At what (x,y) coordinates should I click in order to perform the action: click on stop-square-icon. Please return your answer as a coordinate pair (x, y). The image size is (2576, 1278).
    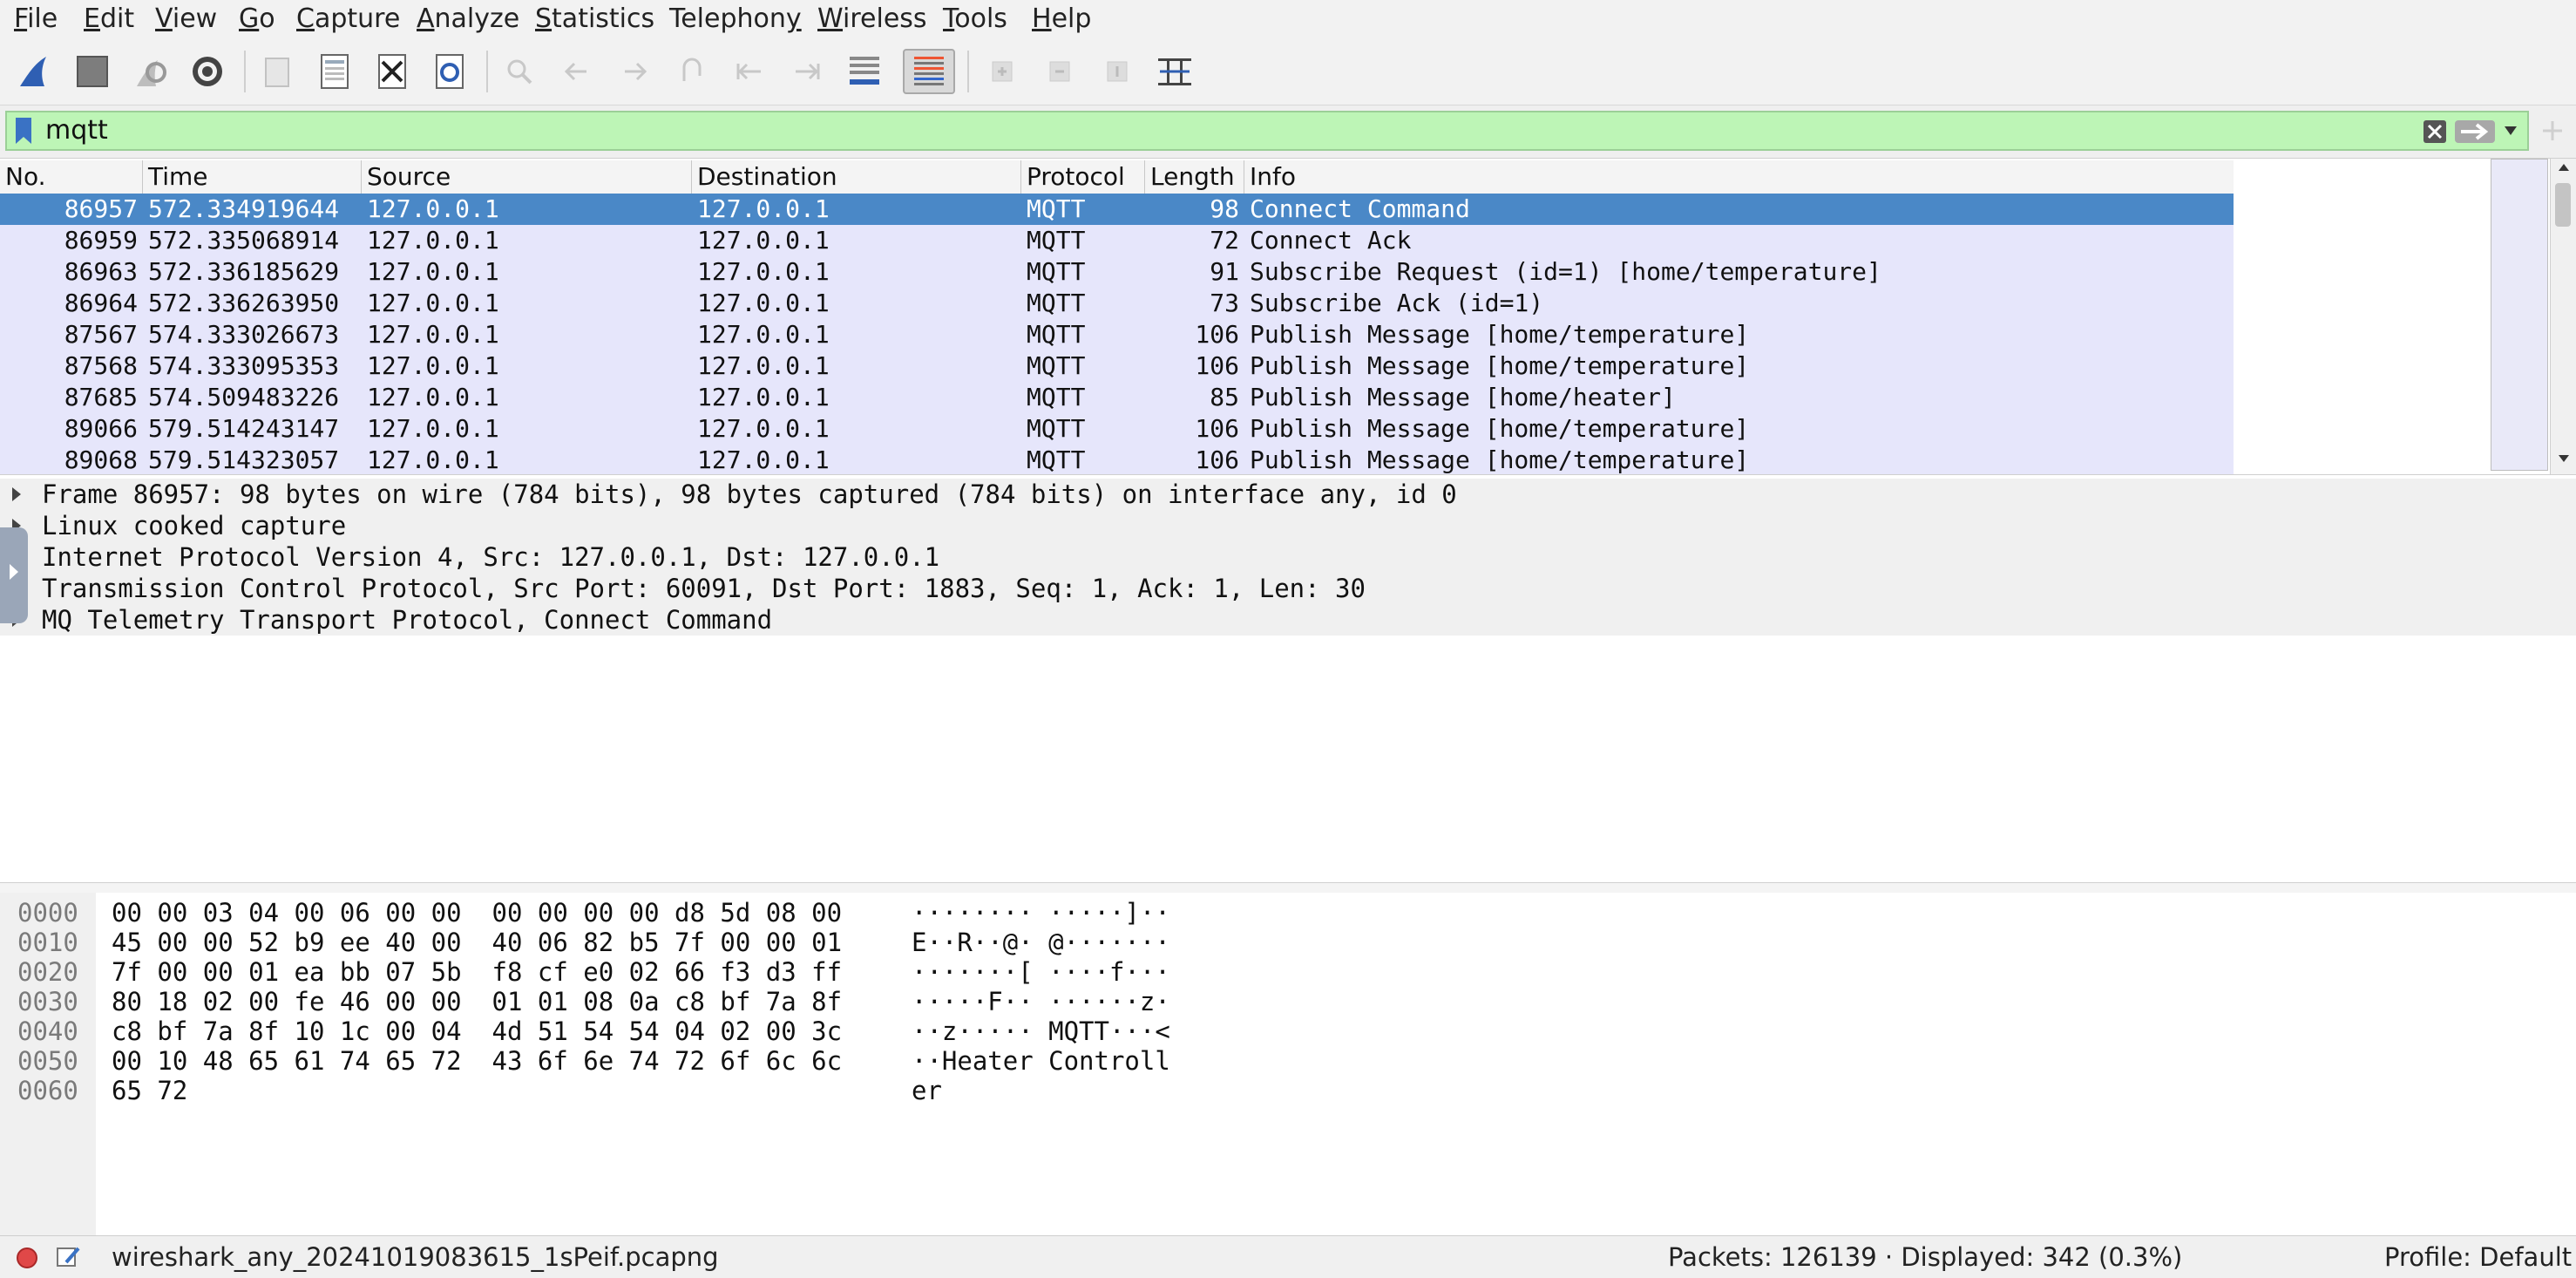
    Looking at the image, I should click on (93, 71).